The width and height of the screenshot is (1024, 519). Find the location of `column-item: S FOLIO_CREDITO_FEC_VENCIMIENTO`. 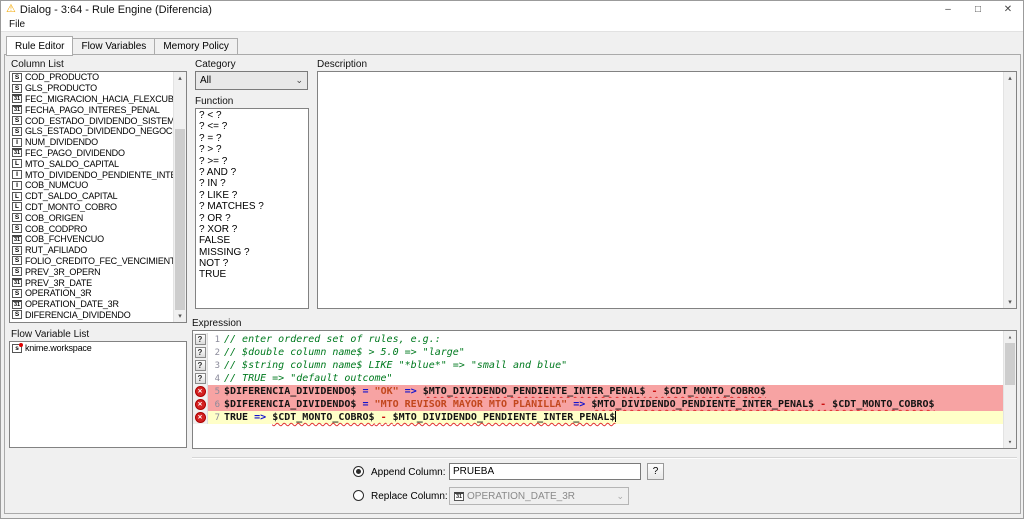

column-item: S FOLIO_CREDITO_FEC_VENCIMIENTO is located at coordinates (91, 261).